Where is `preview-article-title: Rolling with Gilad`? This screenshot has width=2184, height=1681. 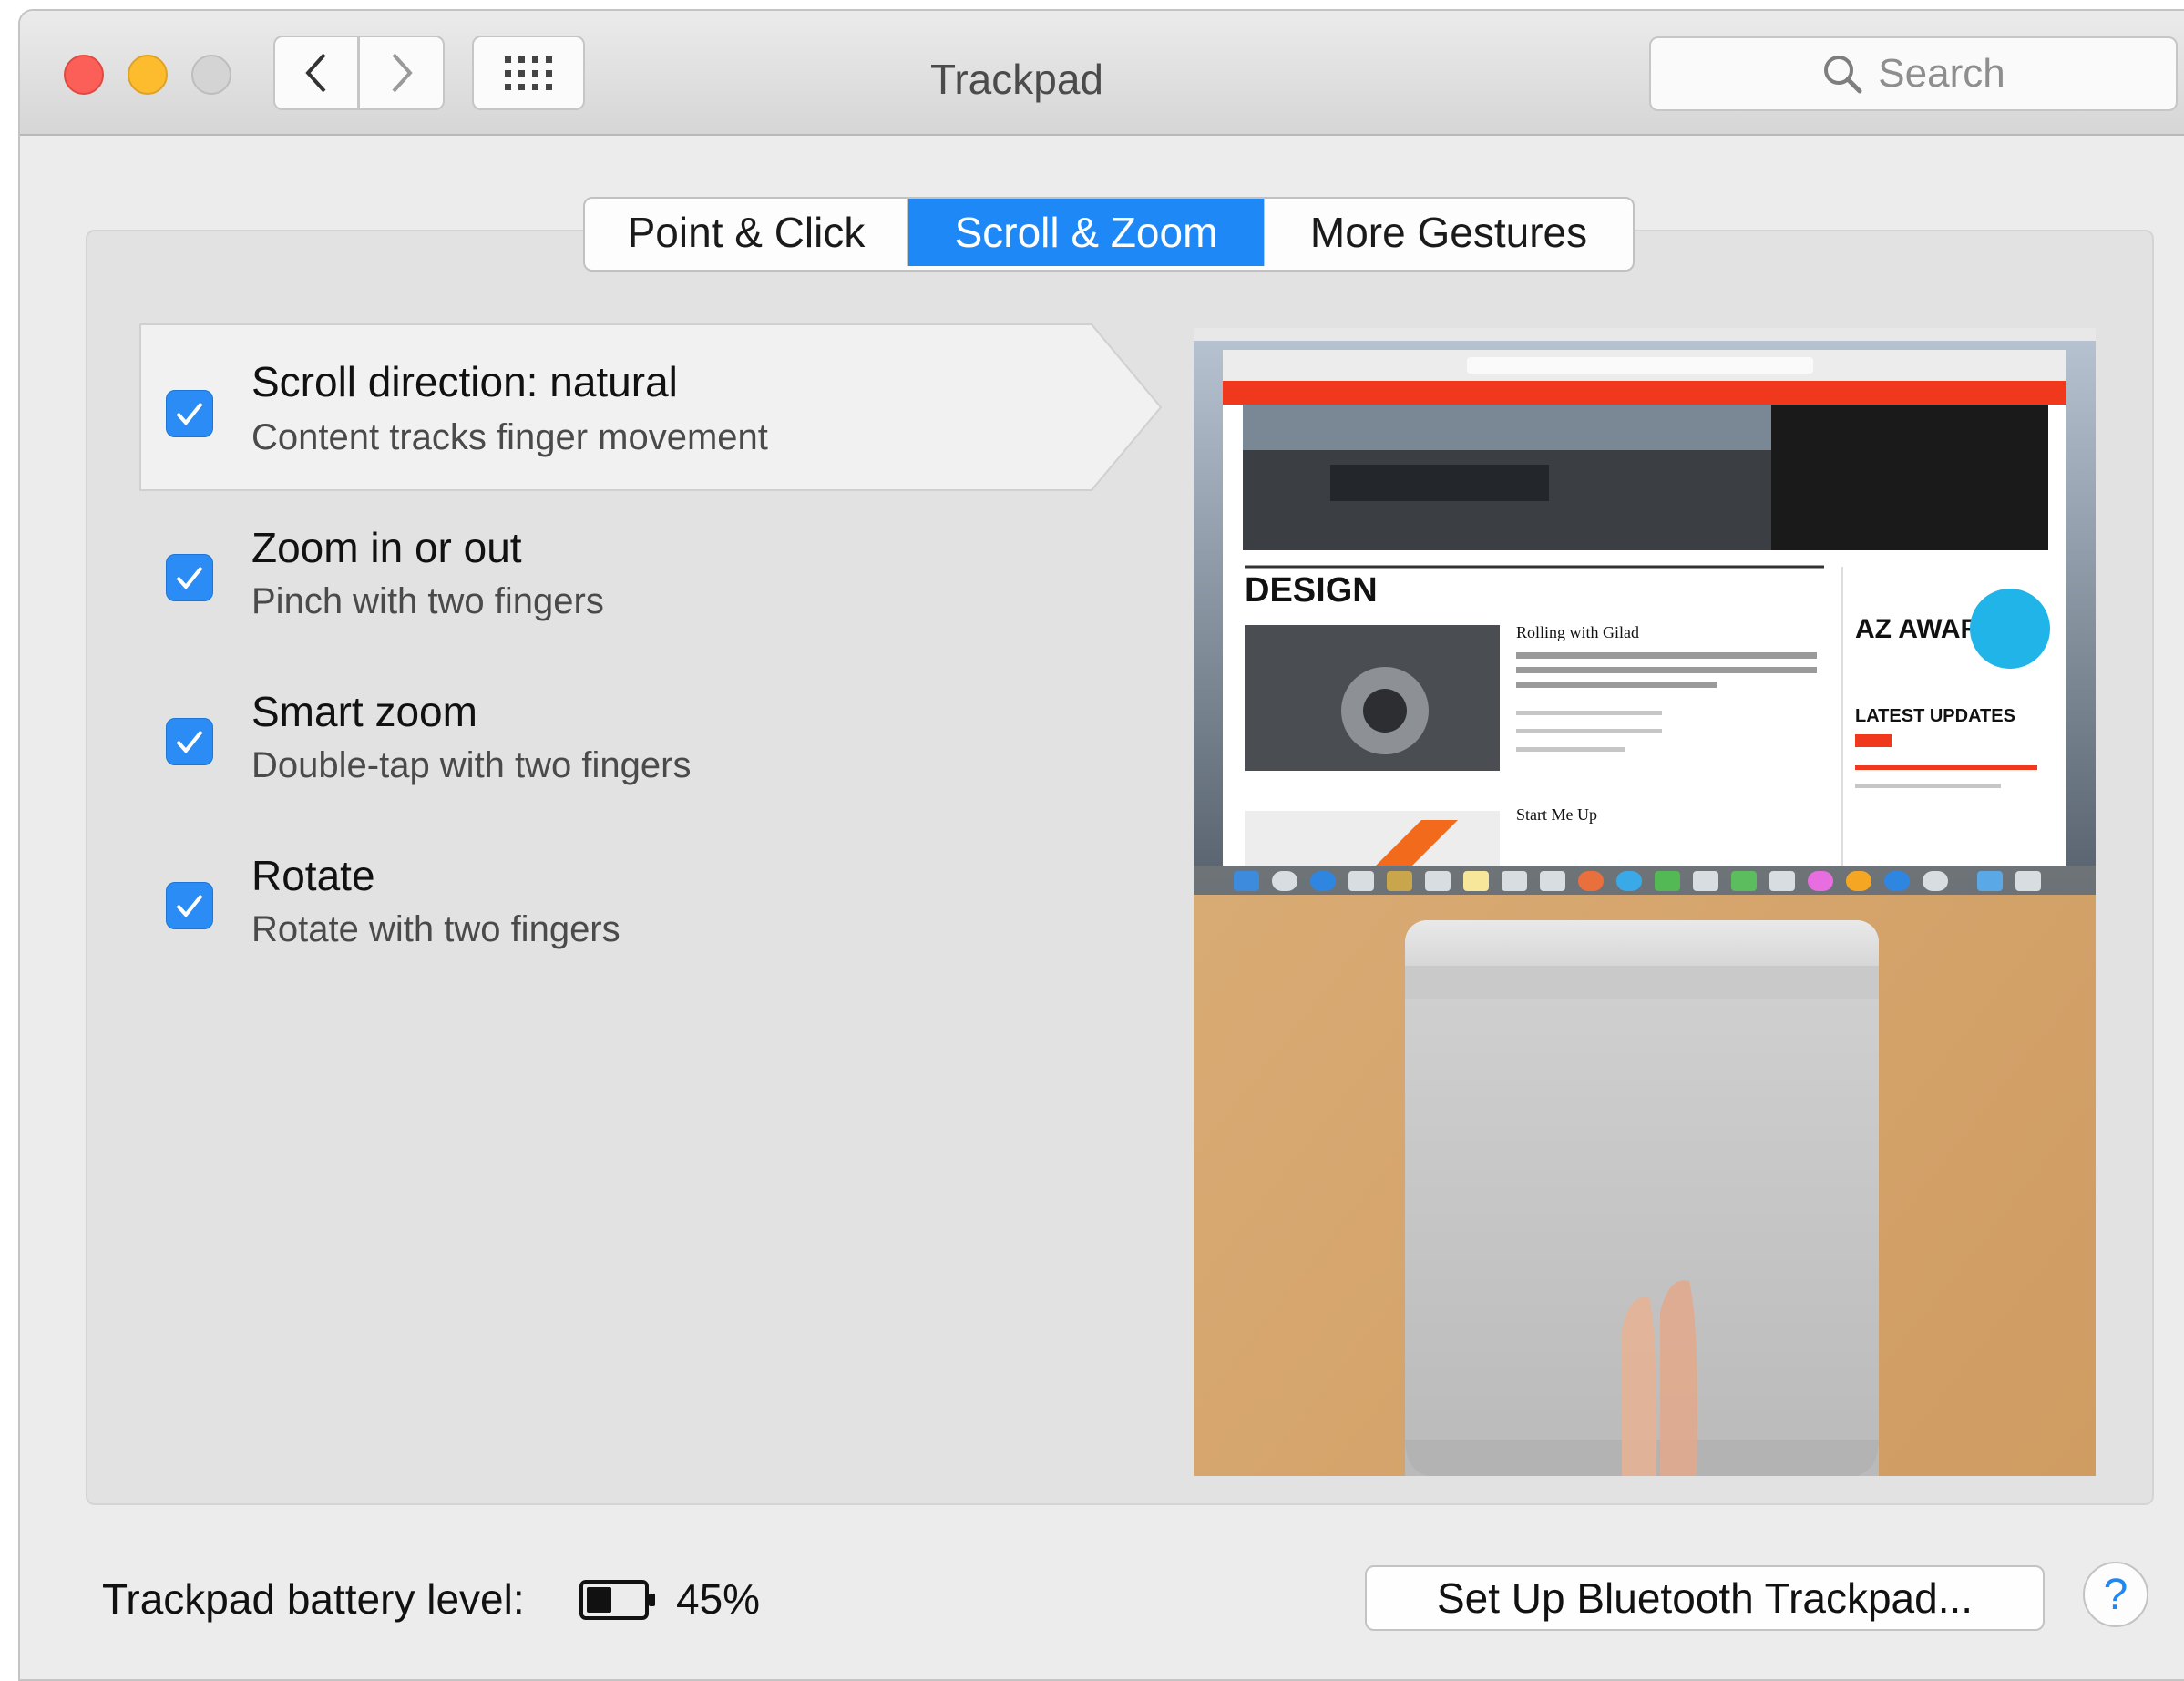
preview-article-title: Rolling with Gilad is located at coordinates (1577, 632).